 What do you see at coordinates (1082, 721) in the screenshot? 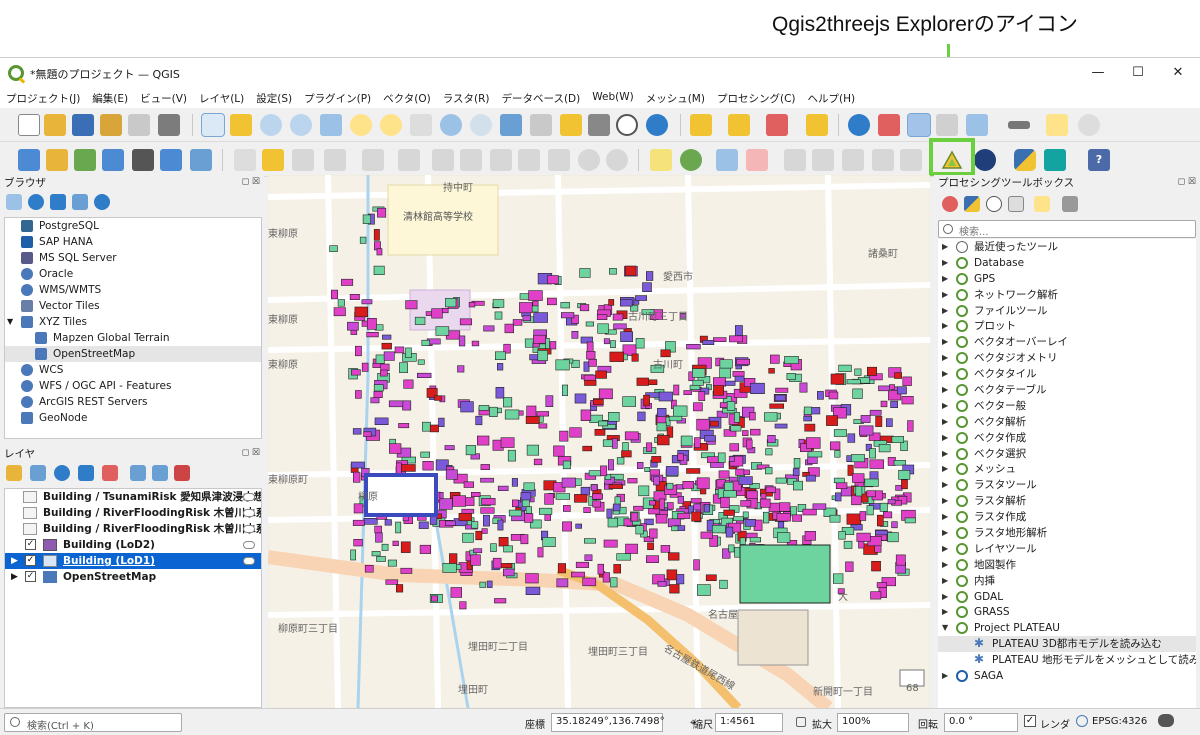
I see `crs-globe-icon` at bounding box center [1082, 721].